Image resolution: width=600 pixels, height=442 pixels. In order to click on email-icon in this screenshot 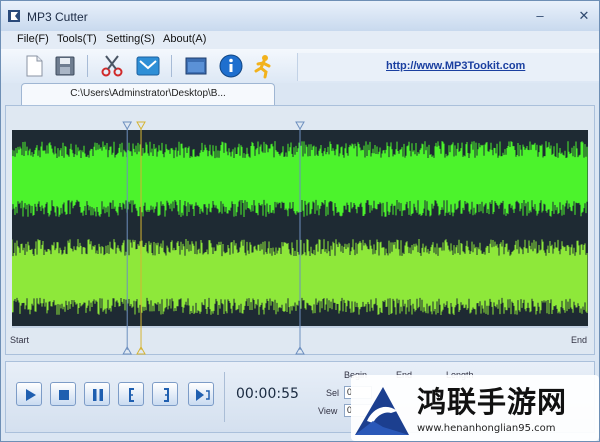, I will do `click(148, 66)`.